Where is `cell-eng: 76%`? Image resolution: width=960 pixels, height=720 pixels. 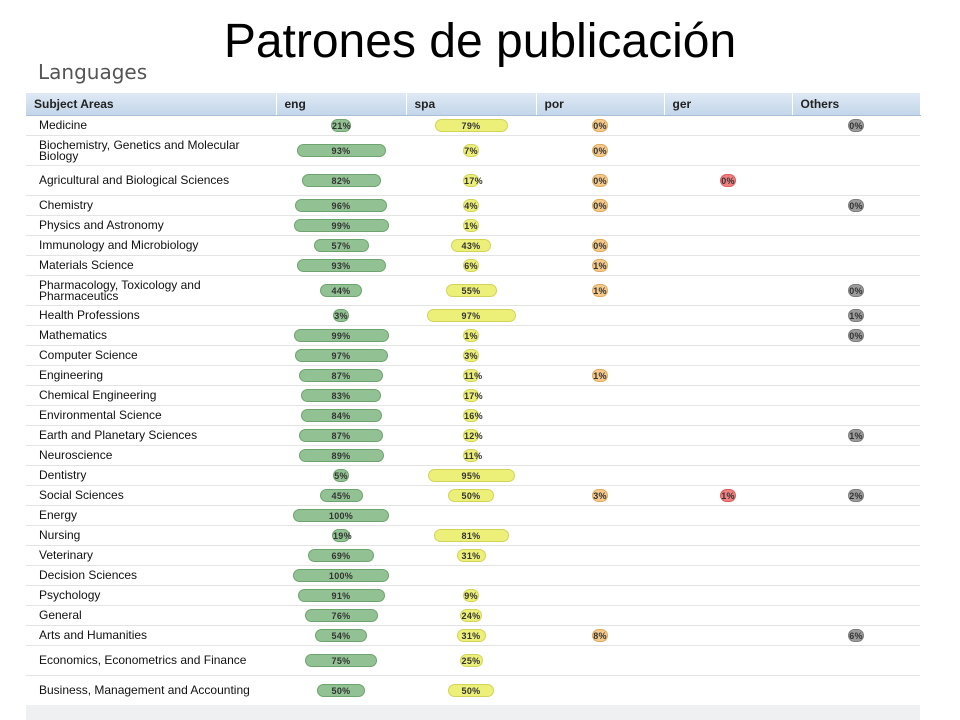
cell-eng: 76% is located at coordinates (341, 615).